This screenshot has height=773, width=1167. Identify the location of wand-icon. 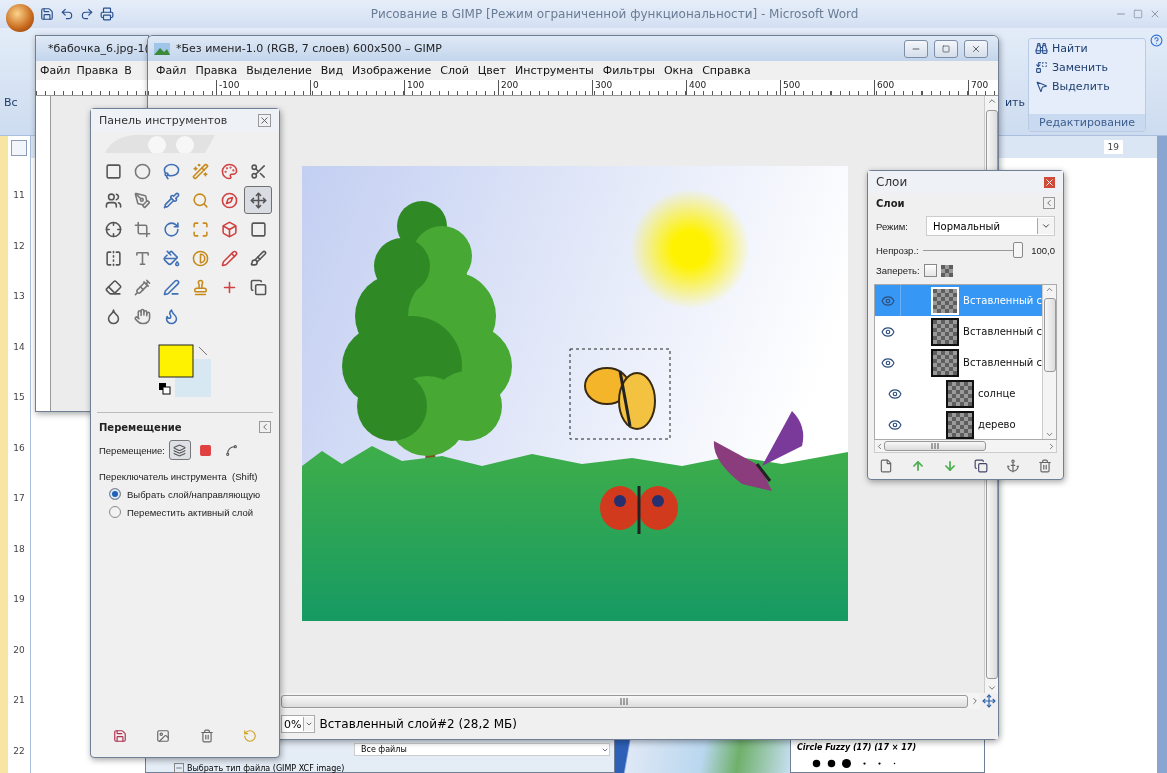
(200, 171).